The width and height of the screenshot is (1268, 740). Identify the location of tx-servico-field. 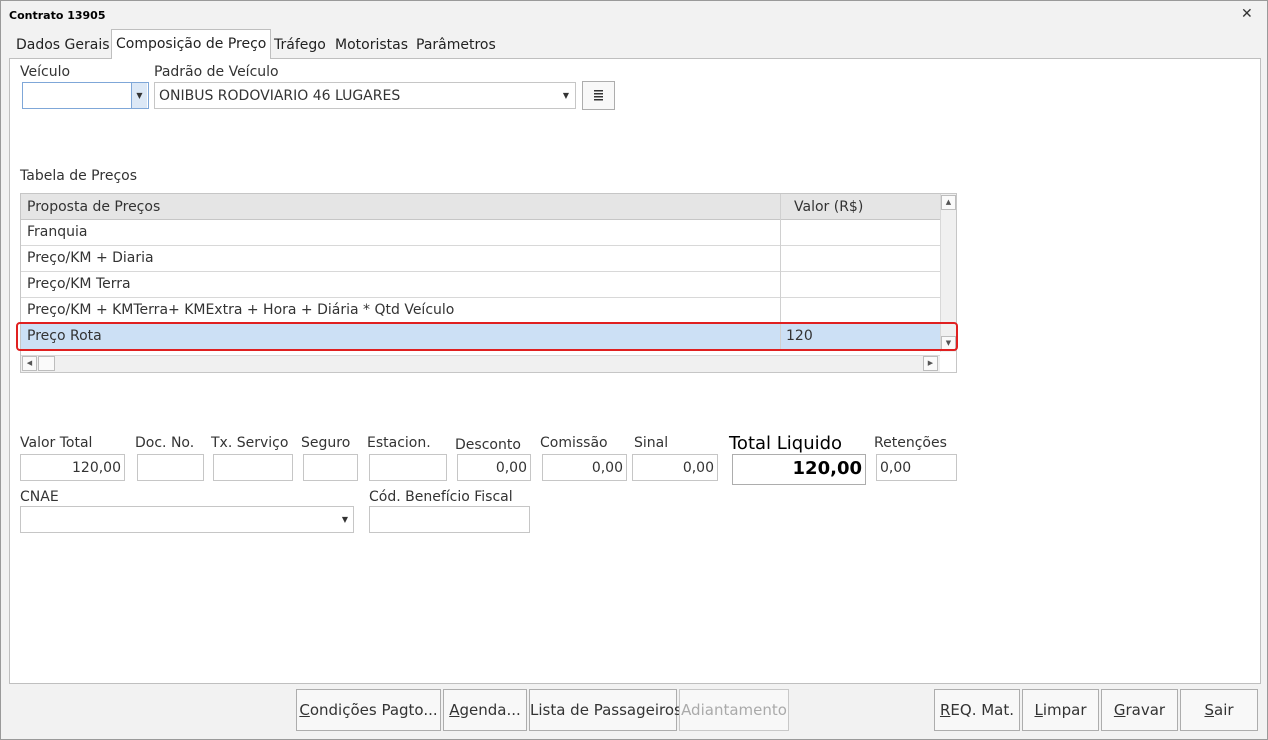
(253, 467).